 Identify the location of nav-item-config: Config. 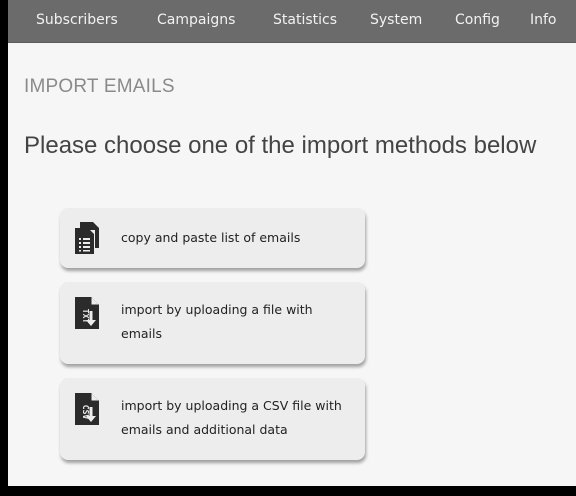
(477, 20).